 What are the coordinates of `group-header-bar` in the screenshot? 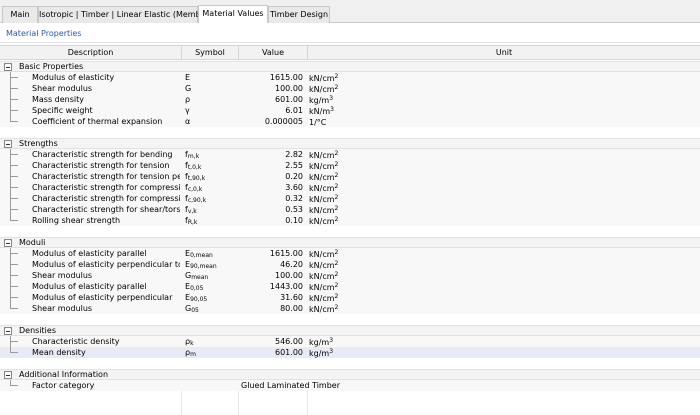 It's located at (350, 143).